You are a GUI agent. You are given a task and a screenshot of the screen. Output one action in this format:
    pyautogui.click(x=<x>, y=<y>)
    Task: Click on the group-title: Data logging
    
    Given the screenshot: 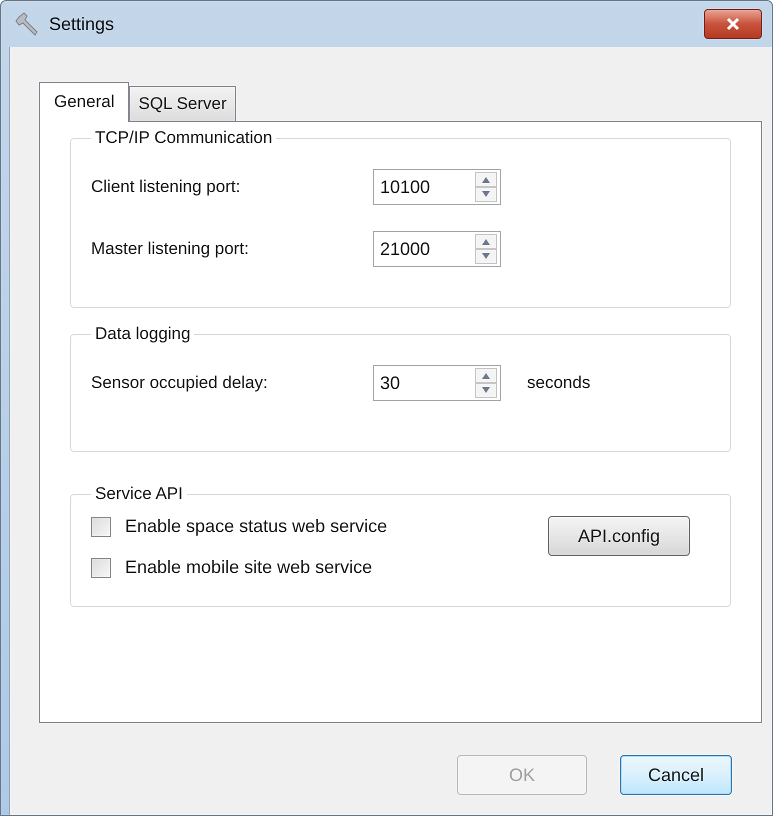 What is the action you would take?
    pyautogui.click(x=143, y=334)
    